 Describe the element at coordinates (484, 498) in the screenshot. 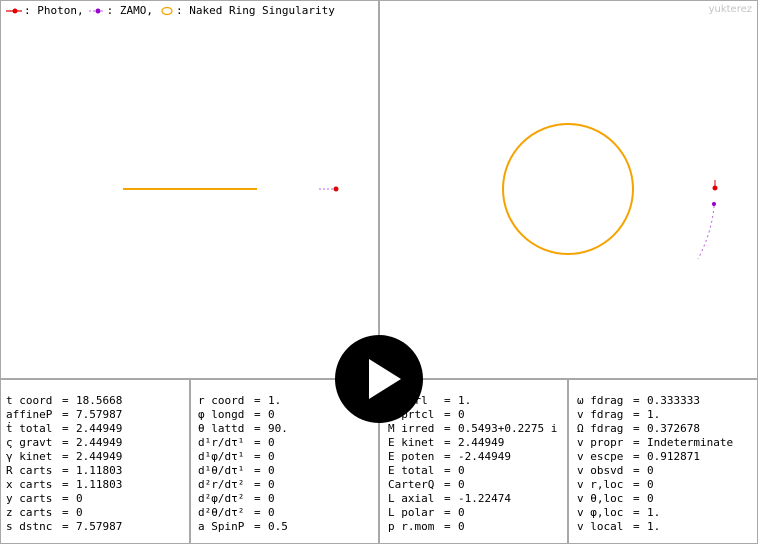

I see `readout-value: -1.22474` at that location.